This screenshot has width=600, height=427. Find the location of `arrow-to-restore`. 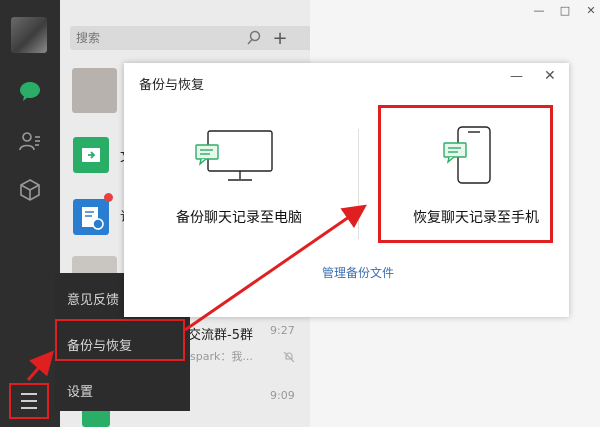

arrow-to-restore is located at coordinates (275, 268).